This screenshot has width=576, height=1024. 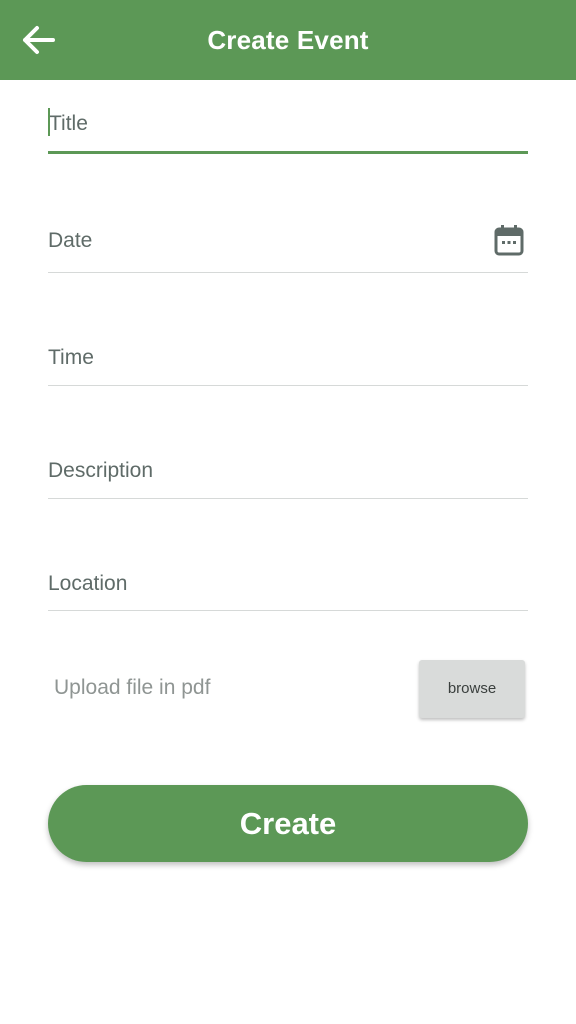 I want to click on browse-button: browse, so click(x=472, y=689).